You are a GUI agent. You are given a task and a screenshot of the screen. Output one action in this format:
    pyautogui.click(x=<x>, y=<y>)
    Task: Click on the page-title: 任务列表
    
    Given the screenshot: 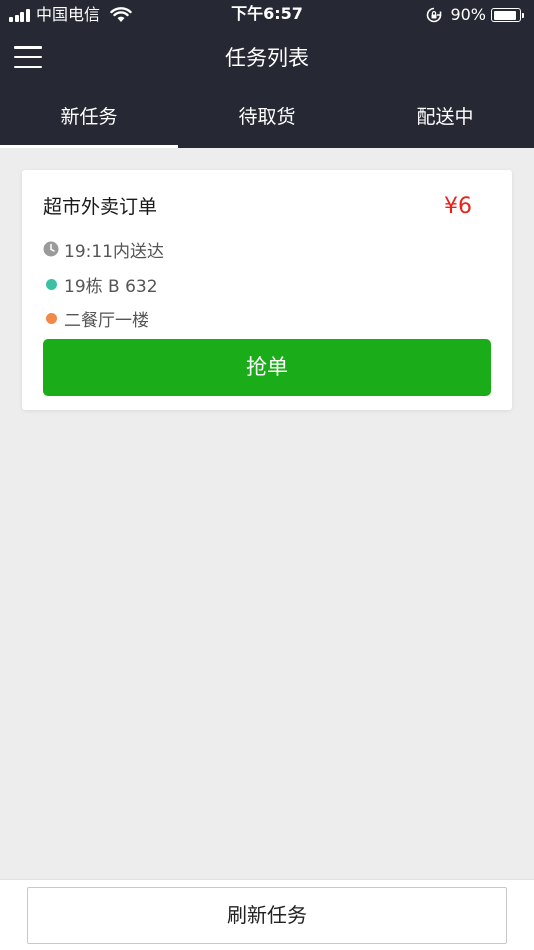 What is the action you would take?
    pyautogui.click(x=267, y=58)
    